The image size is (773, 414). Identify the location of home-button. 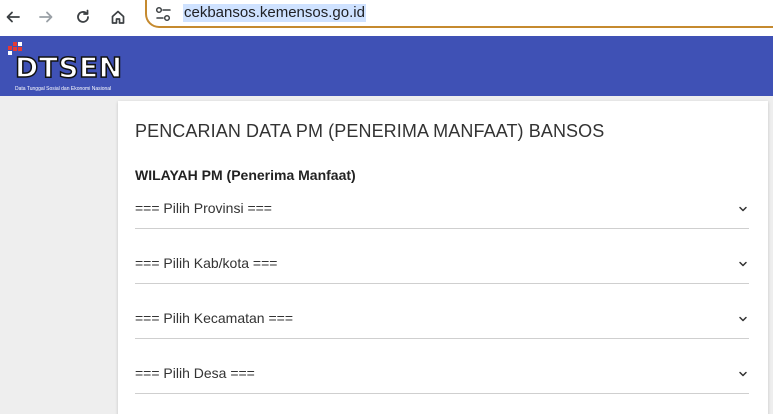
(118, 17).